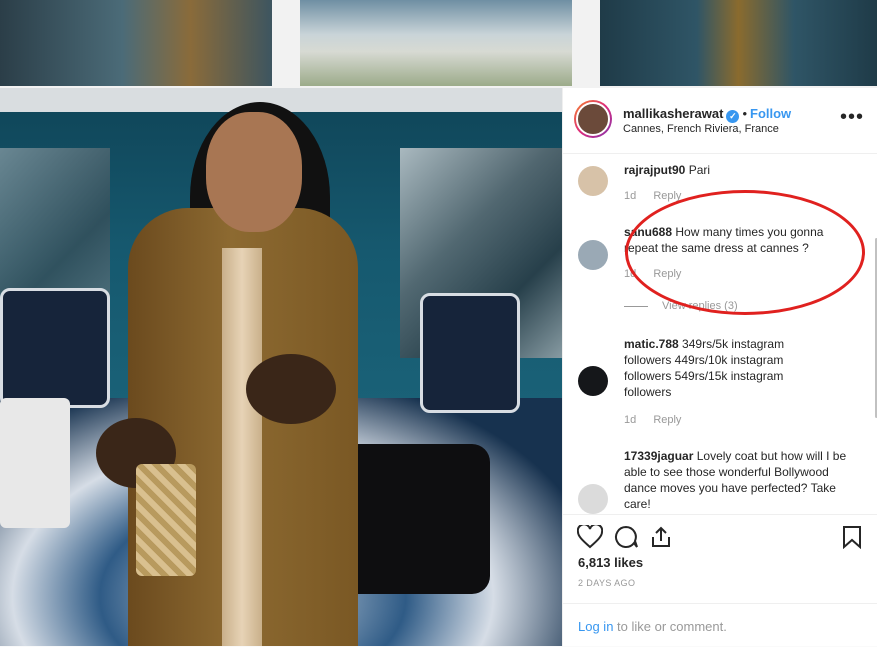 Image resolution: width=877 pixels, height=647 pixels. What do you see at coordinates (699, 170) in the screenshot?
I see `comment-text: Pari` at bounding box center [699, 170].